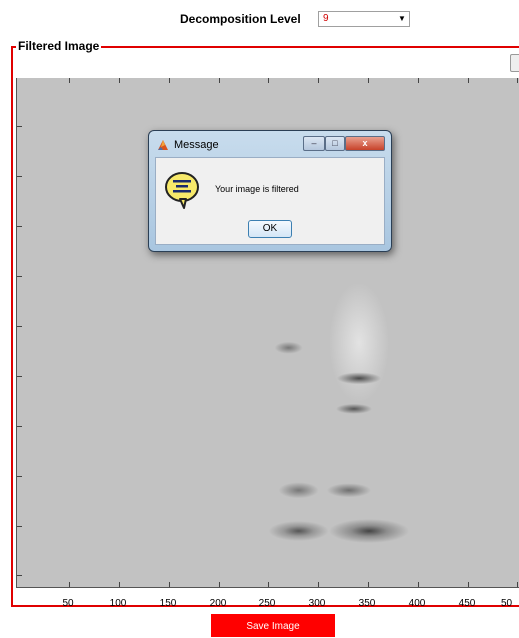 The width and height of the screenshot is (519, 638). I want to click on dialog-message: Your image is filtered, so click(257, 189).